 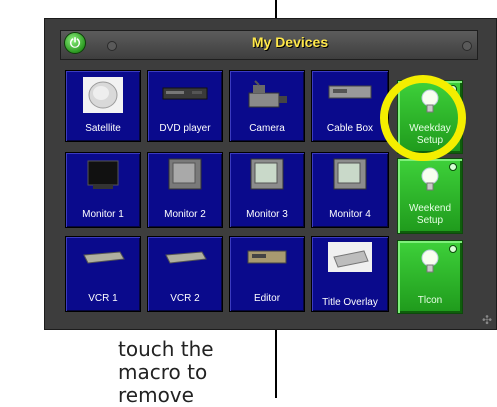 What do you see at coordinates (350, 274) in the screenshot?
I see `device-button-title-overlay: Title Overlay` at bounding box center [350, 274].